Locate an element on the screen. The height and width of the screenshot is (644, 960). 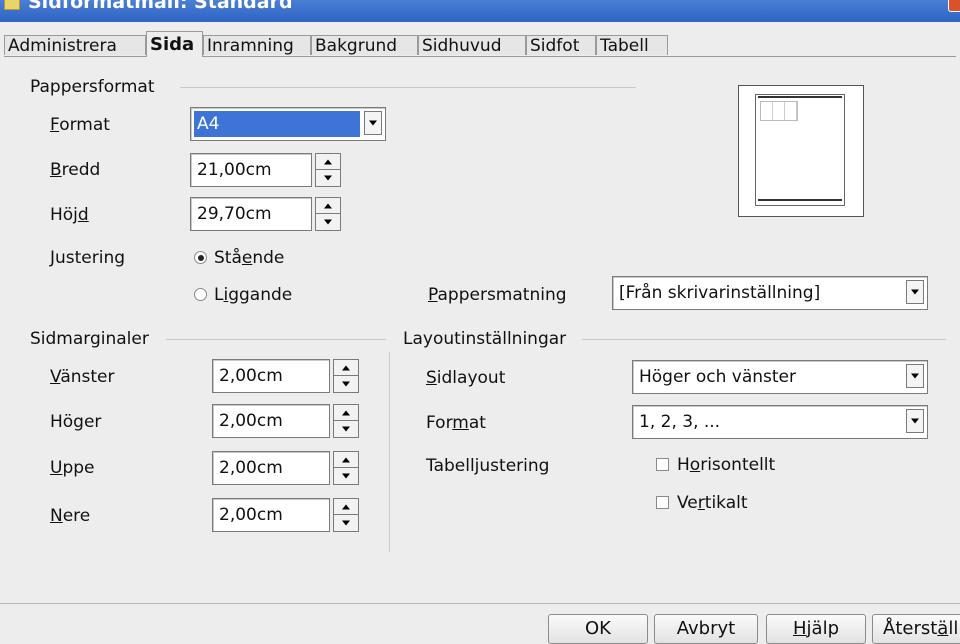
tab-label: Sidfot is located at coordinates (555, 46).